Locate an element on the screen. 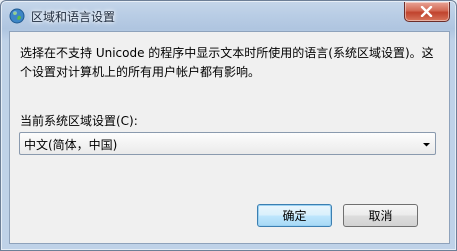 The height and width of the screenshot is (251, 457). locale-select: 中文(简体，中国) is located at coordinates (227, 143).